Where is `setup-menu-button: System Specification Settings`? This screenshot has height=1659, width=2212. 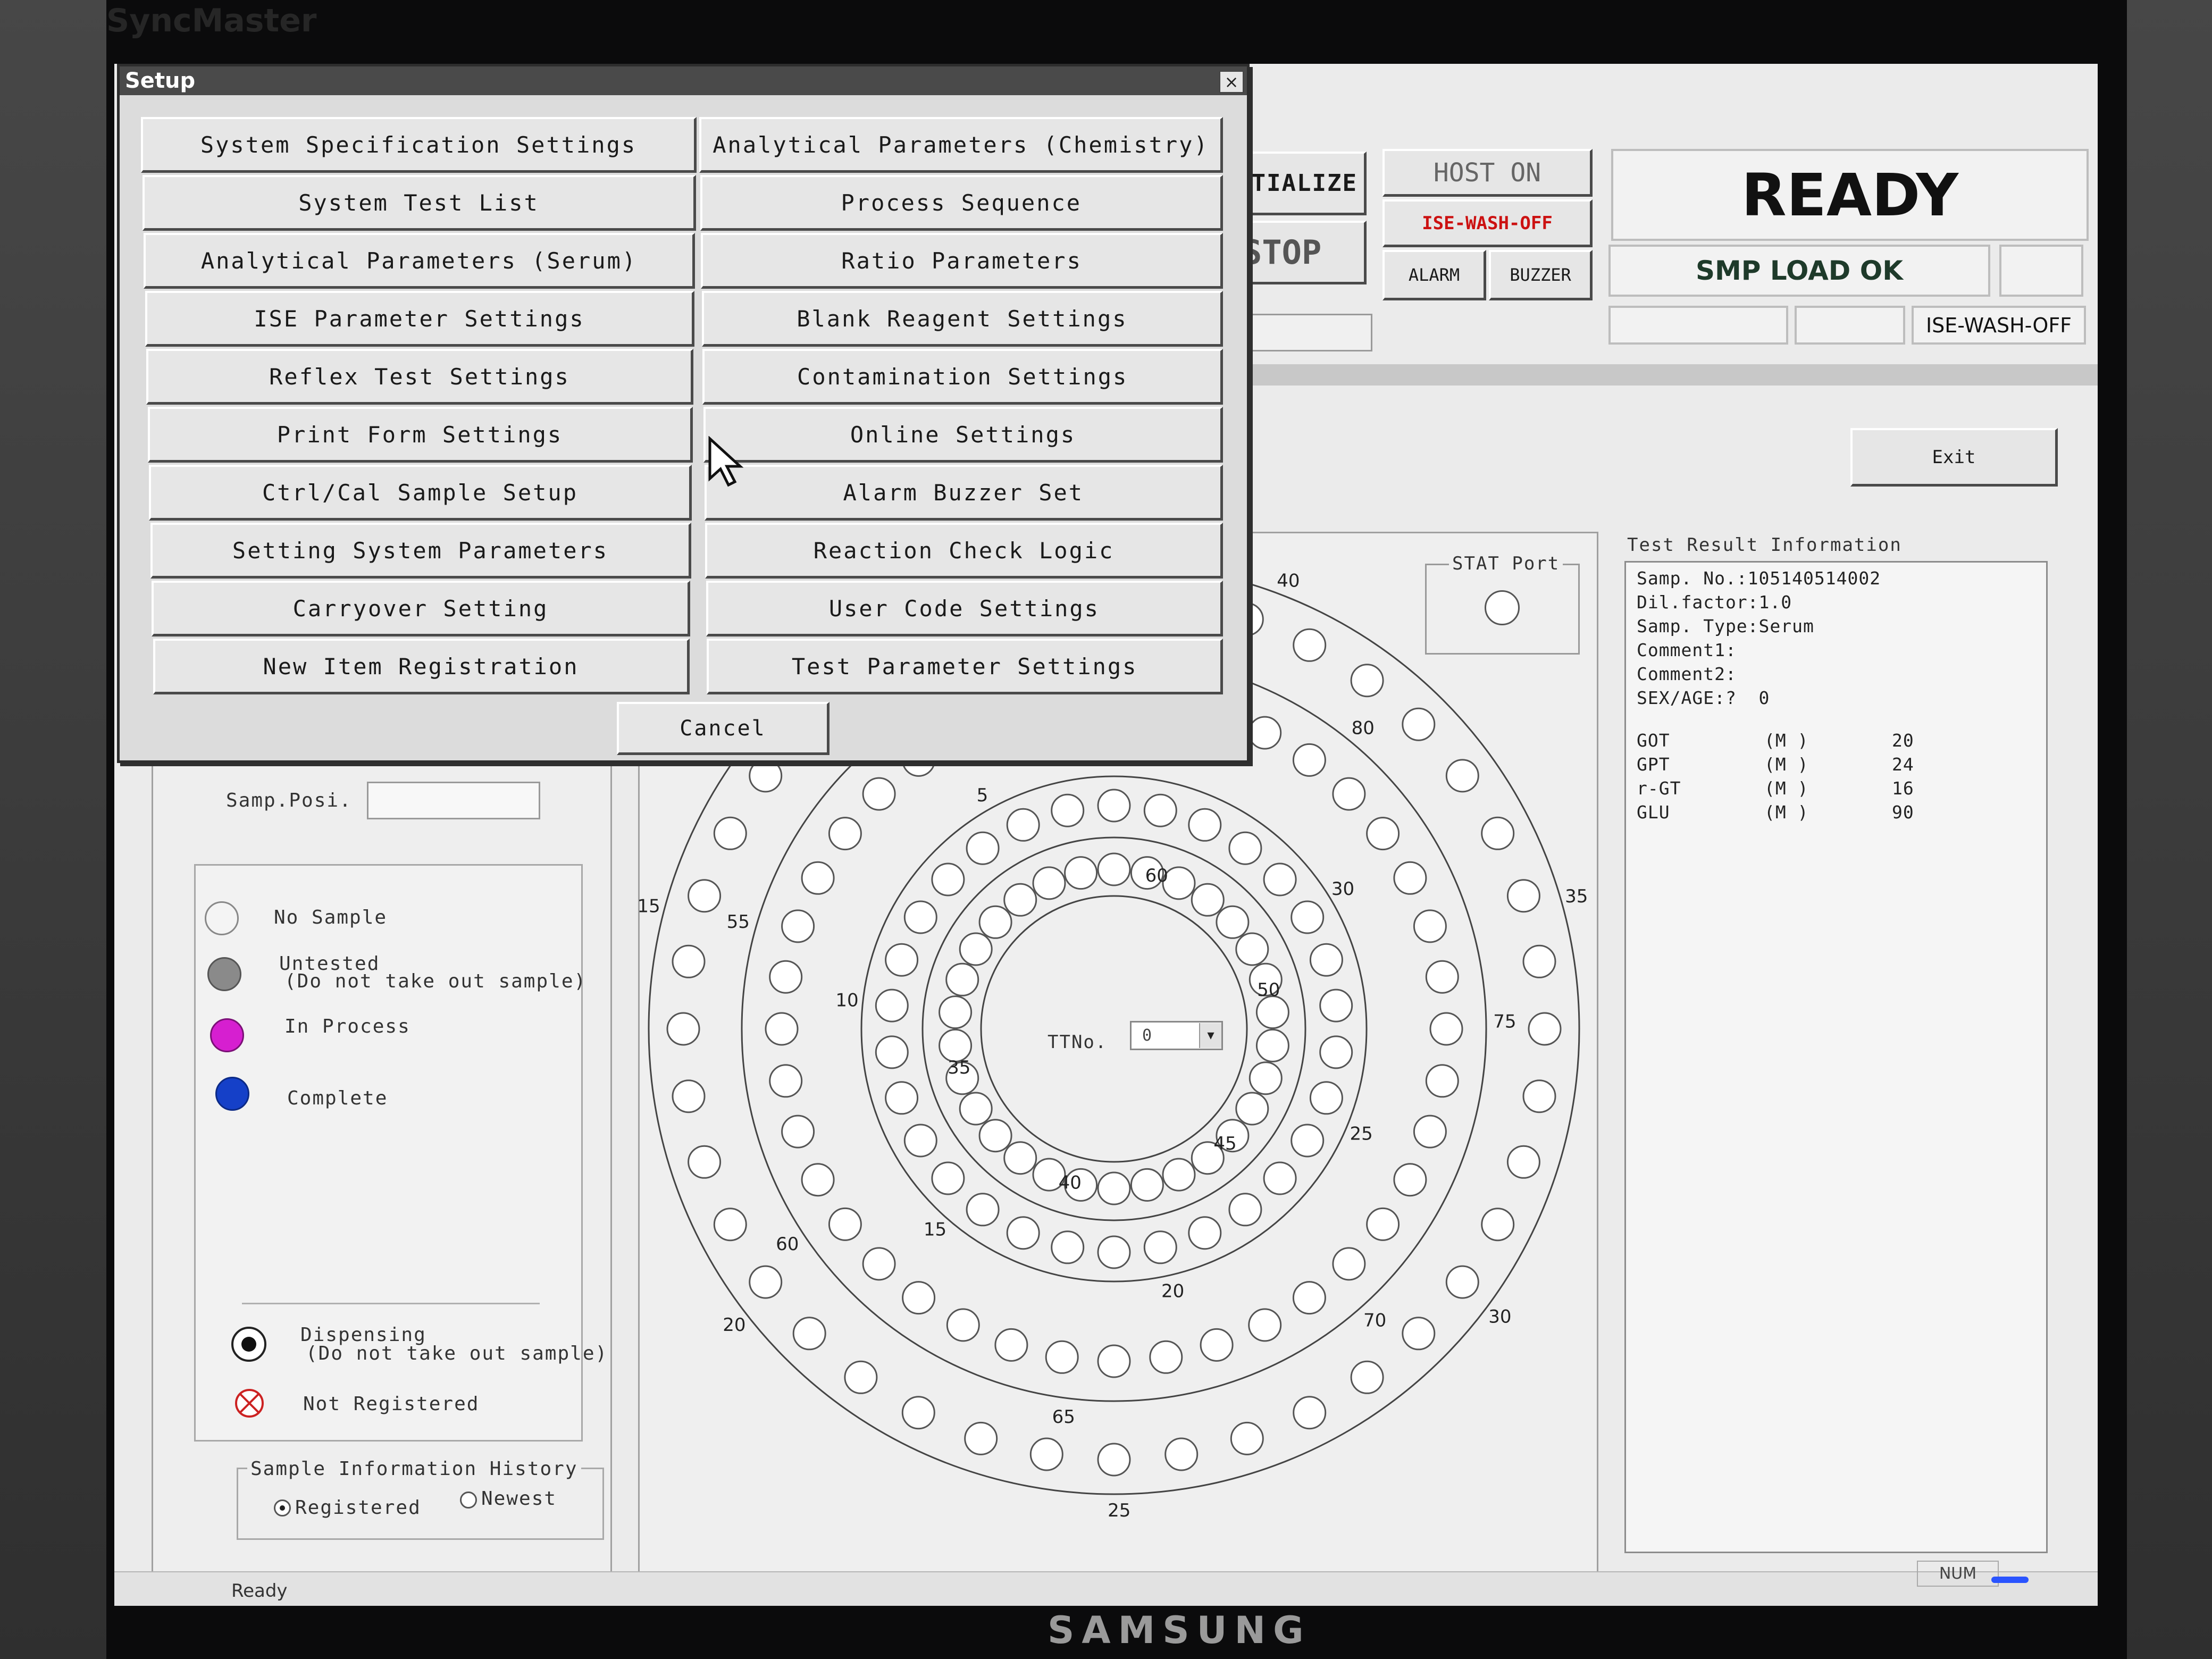
setup-menu-button: System Specification Settings is located at coordinates (419, 145).